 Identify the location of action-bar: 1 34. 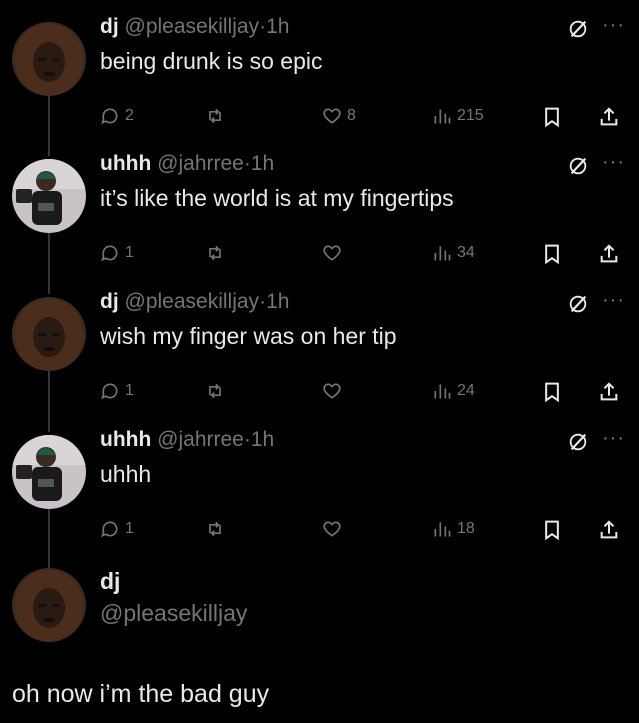
(363, 255).